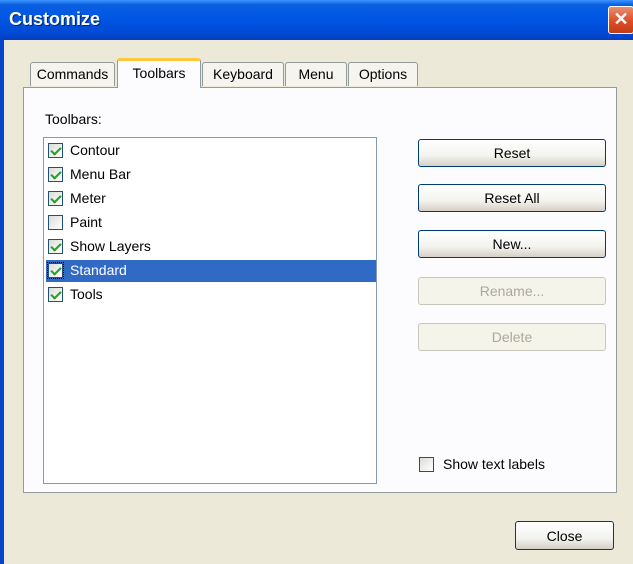 The height and width of the screenshot is (564, 633). What do you see at coordinates (512, 198) in the screenshot?
I see `reset-all-button: Reset All` at bounding box center [512, 198].